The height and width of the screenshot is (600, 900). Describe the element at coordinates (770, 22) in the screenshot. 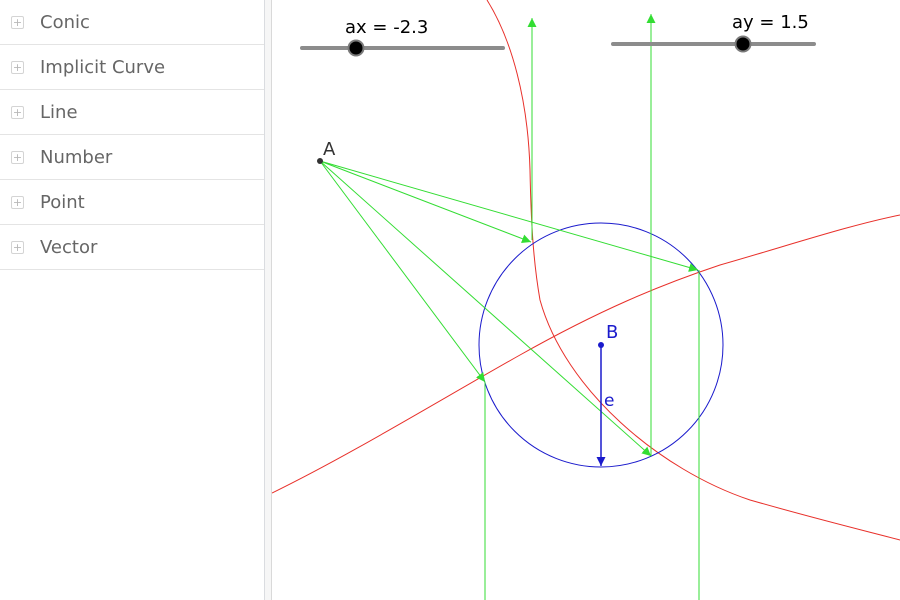

I see `slider-ay-caption: ay = 1.5` at that location.